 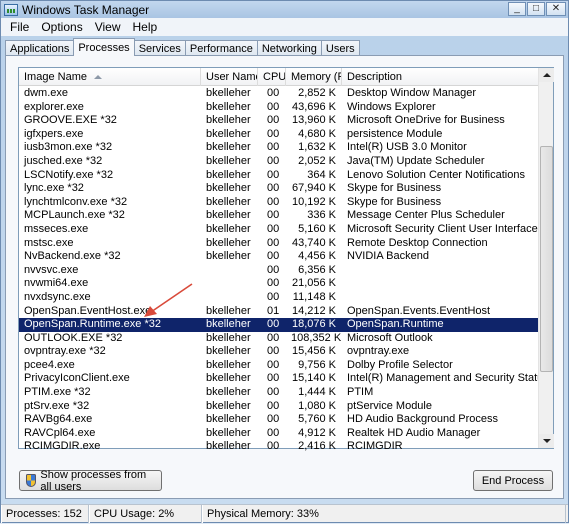 What do you see at coordinates (536, 9) in the screenshot?
I see `maximize-button: □` at bounding box center [536, 9].